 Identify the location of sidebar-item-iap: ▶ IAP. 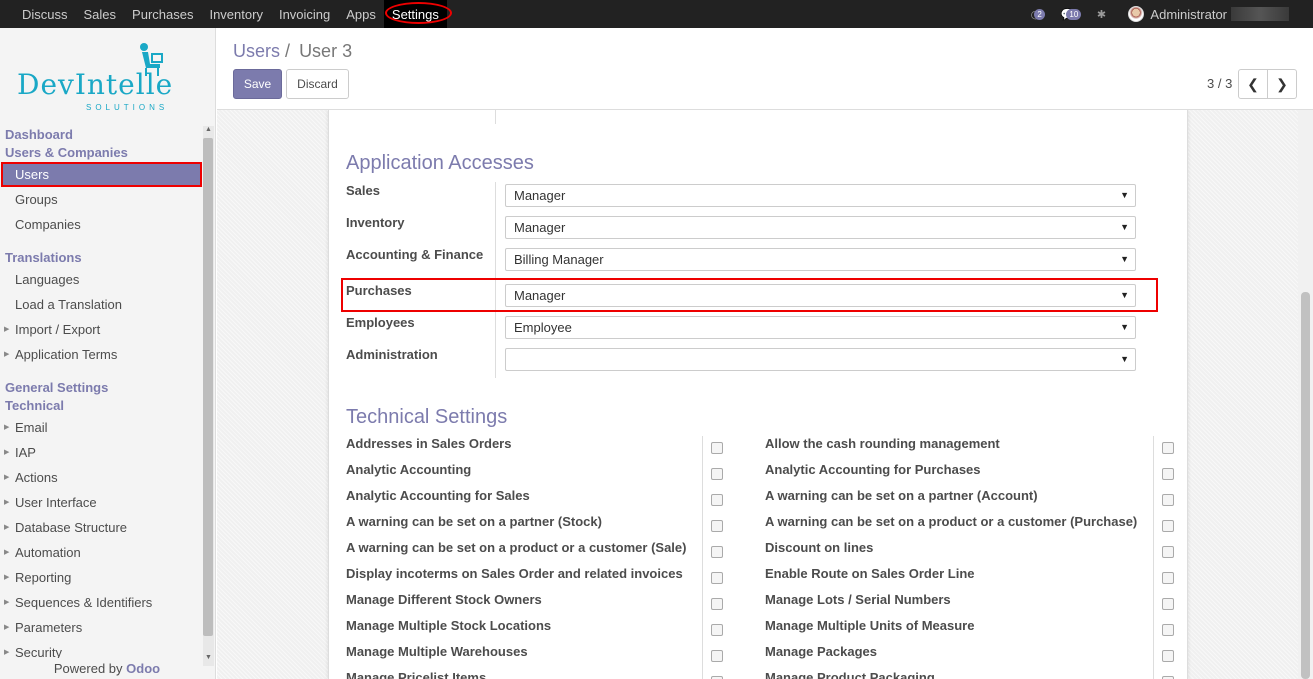
(101, 452).